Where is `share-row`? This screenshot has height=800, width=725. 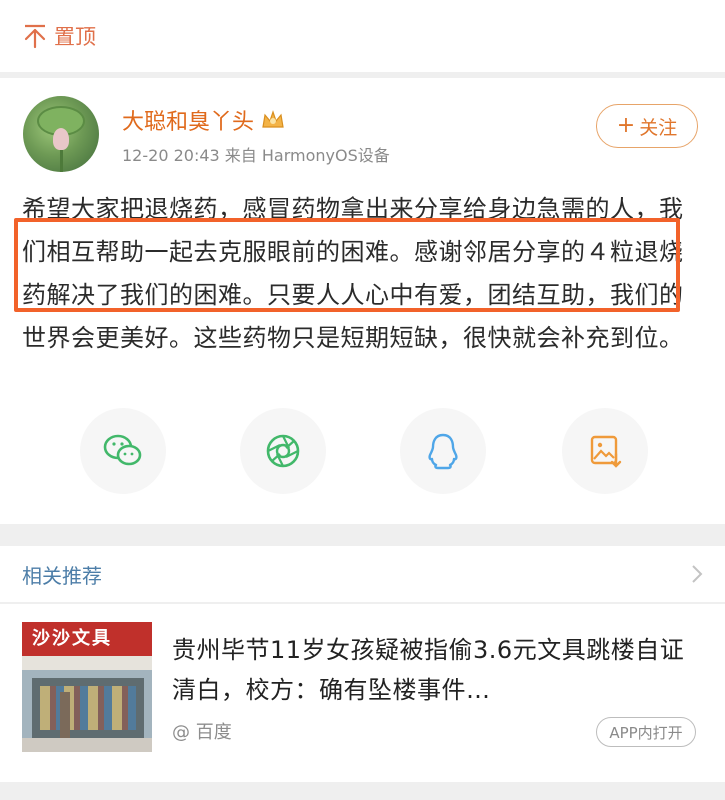 share-row is located at coordinates (362, 453).